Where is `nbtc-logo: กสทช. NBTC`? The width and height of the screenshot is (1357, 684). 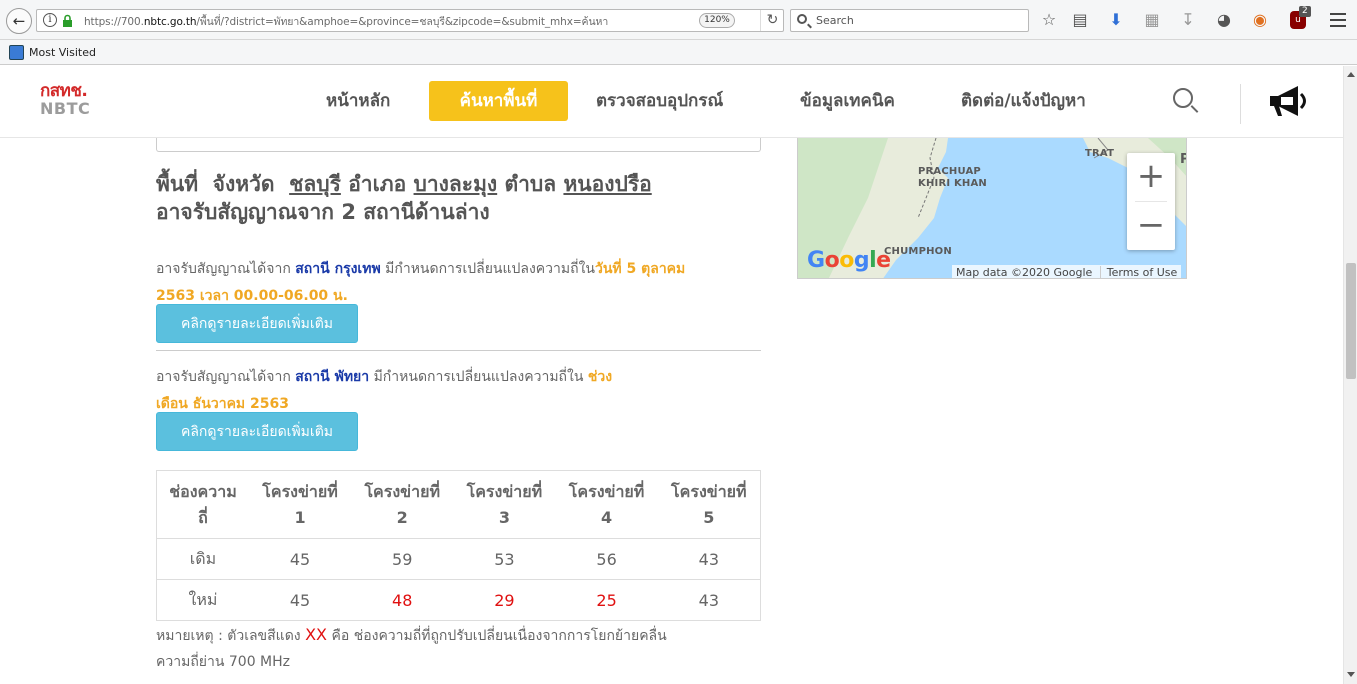
nbtc-logo: กสทช. NBTC is located at coordinates (73, 101).